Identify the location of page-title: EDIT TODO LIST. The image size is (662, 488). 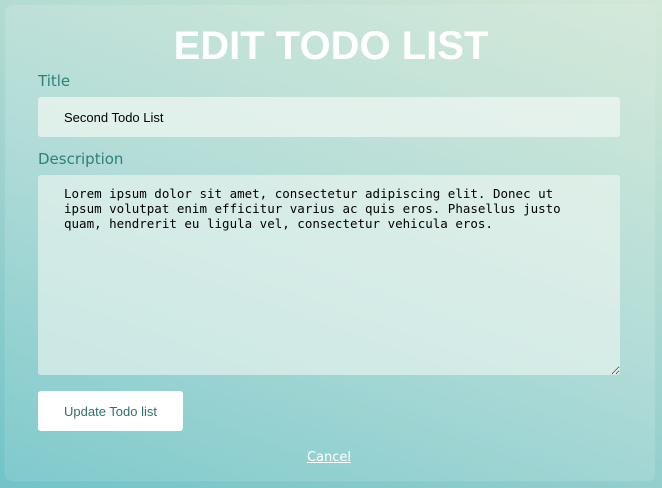
(331, 46).